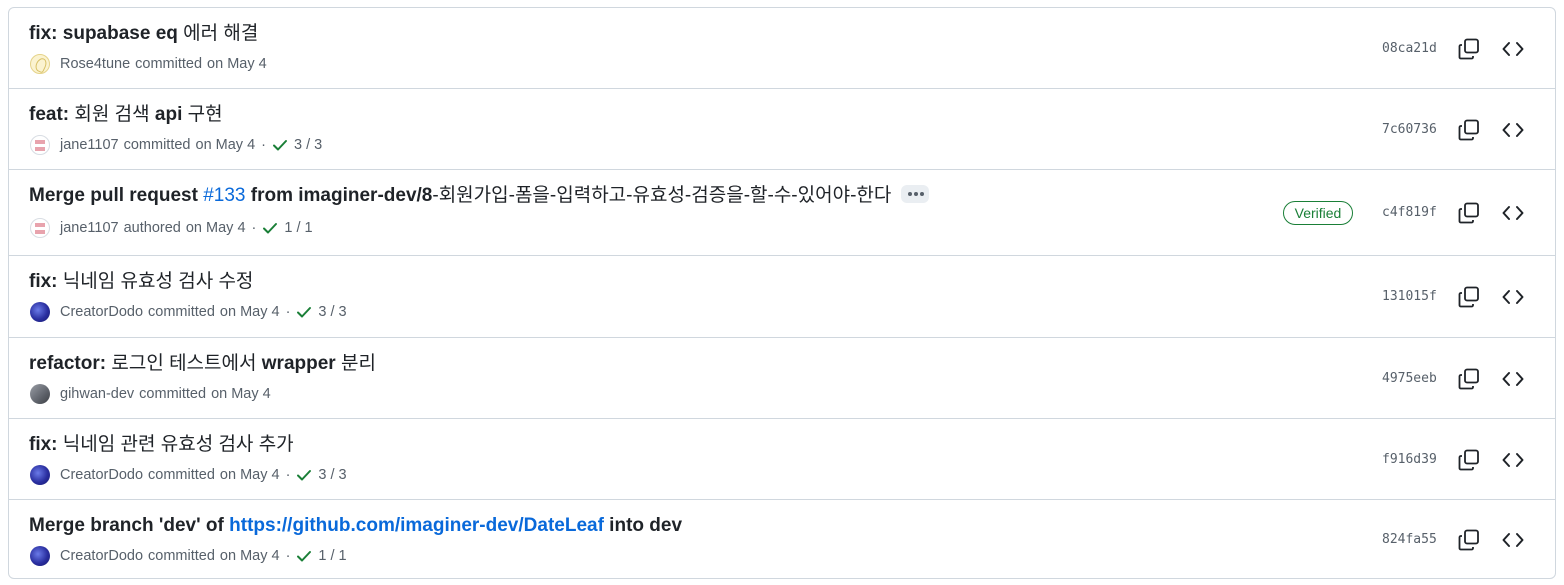 The image size is (1564, 585). I want to click on commit-title-text: 닉네임 유효성 검사 수정, so click(155, 281).